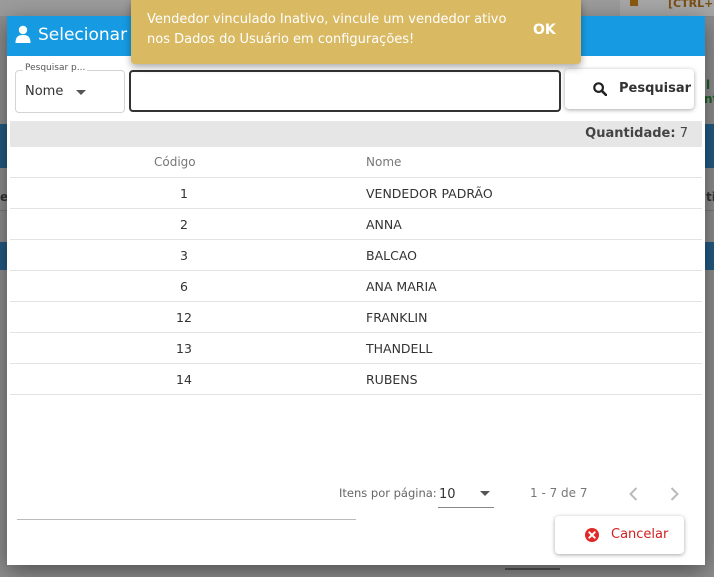  I want to click on row-code: 14, so click(184, 379).